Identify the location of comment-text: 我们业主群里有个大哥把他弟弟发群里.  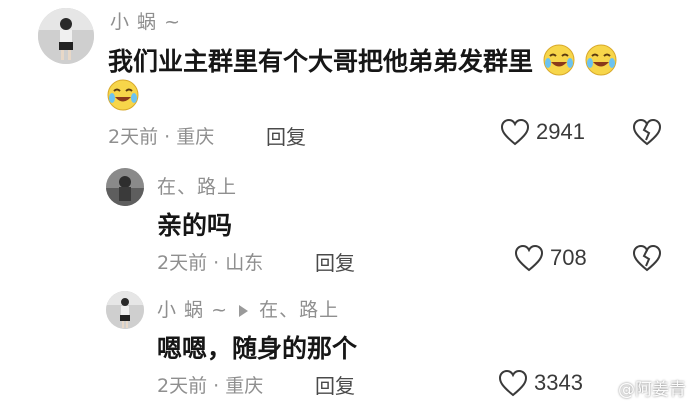
(363, 62).